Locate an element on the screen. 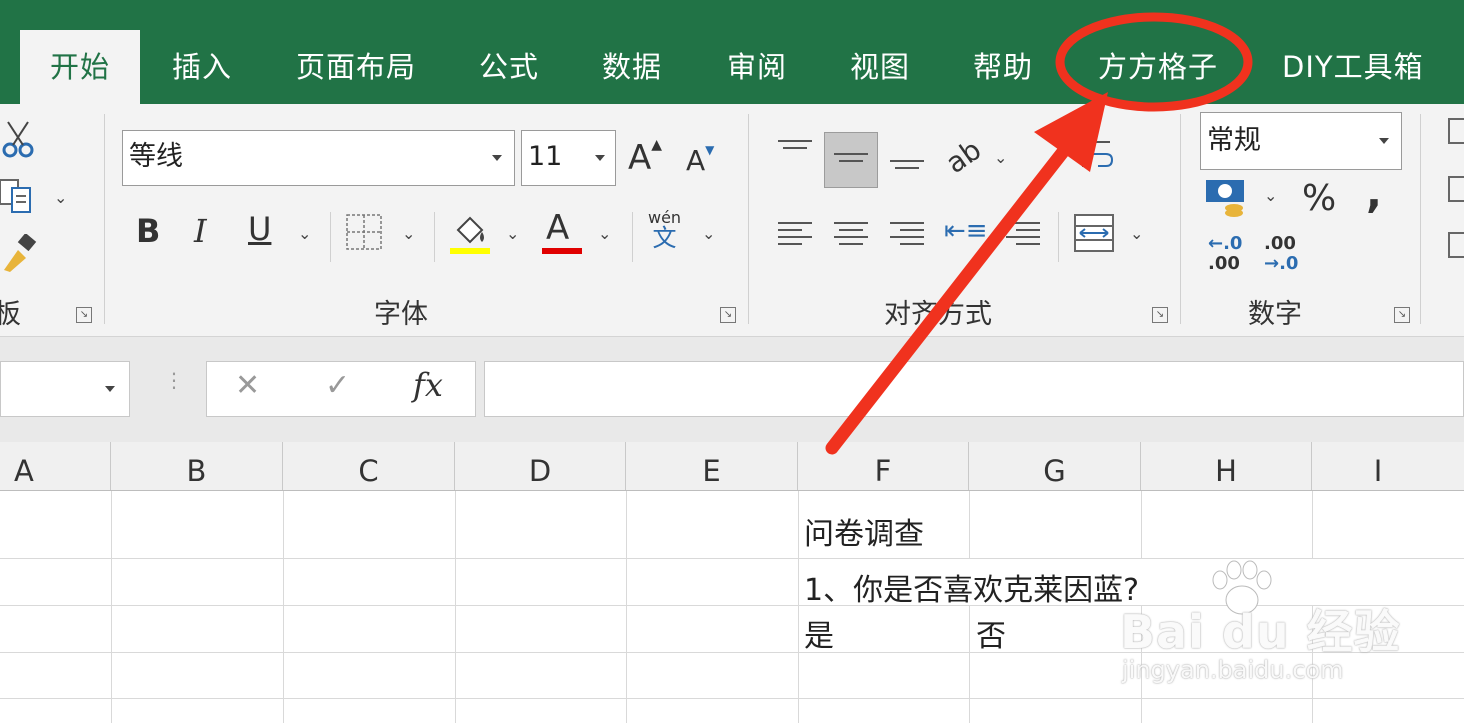 The image size is (1464, 723). highlight-ellipse is located at coordinates (1154, 62).